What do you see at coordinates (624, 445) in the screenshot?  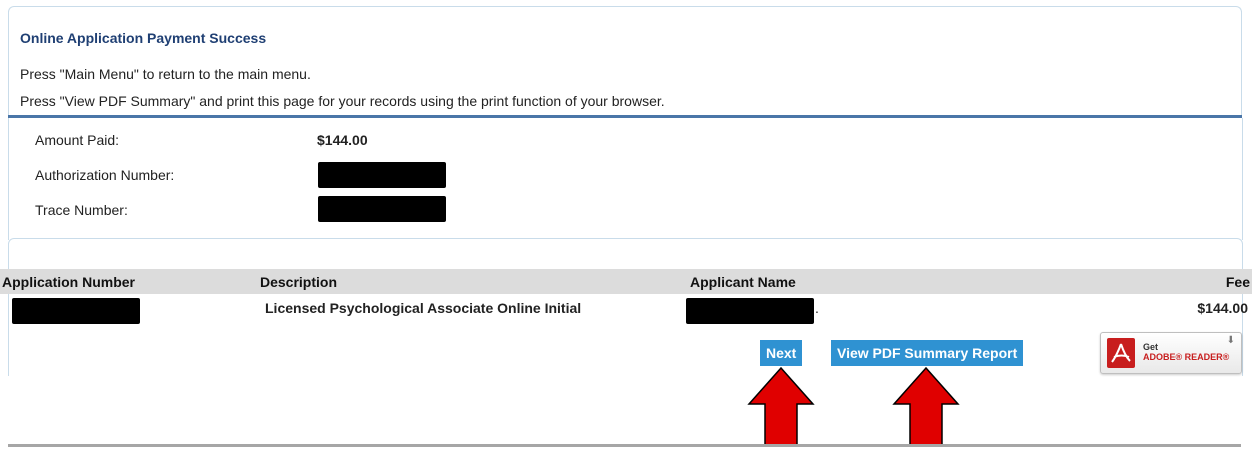 I see `footer-divider` at bounding box center [624, 445].